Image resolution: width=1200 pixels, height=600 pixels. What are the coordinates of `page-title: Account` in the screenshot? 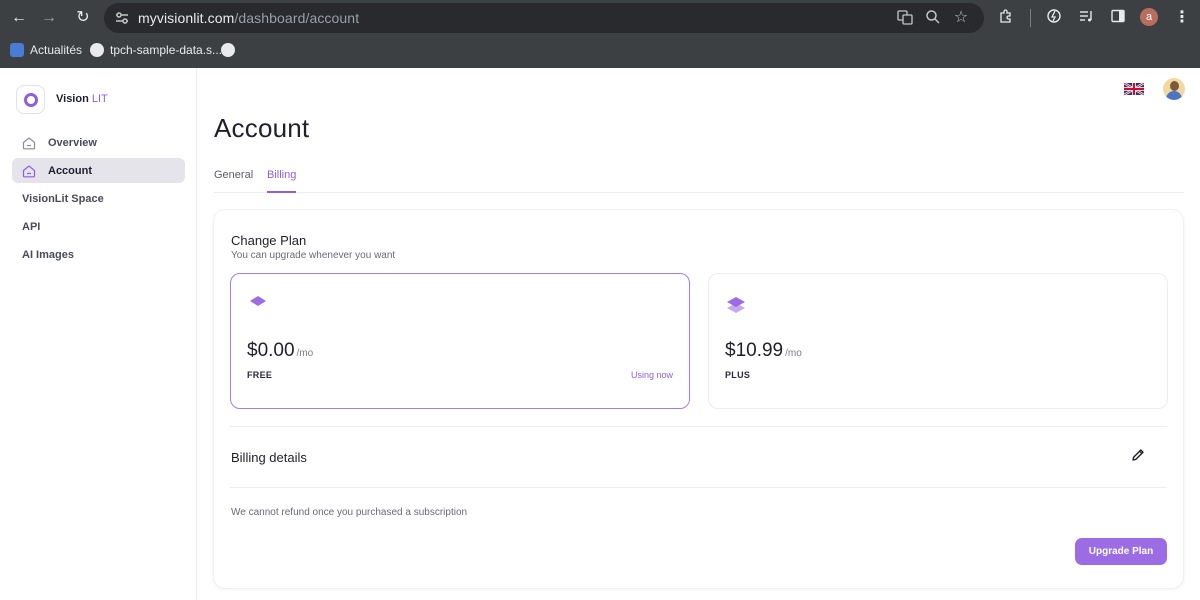 It's located at (262, 128).